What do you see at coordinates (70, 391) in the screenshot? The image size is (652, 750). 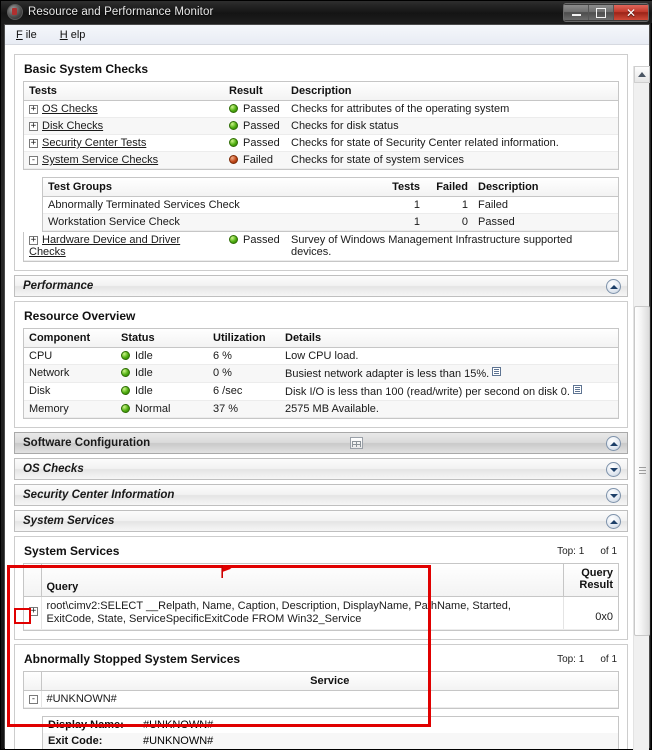 I see `component-cell: Disk` at bounding box center [70, 391].